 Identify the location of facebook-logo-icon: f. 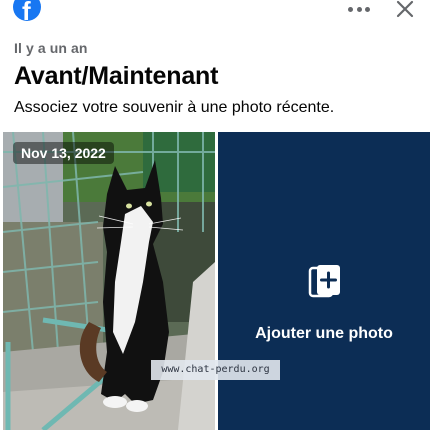
(27, 10).